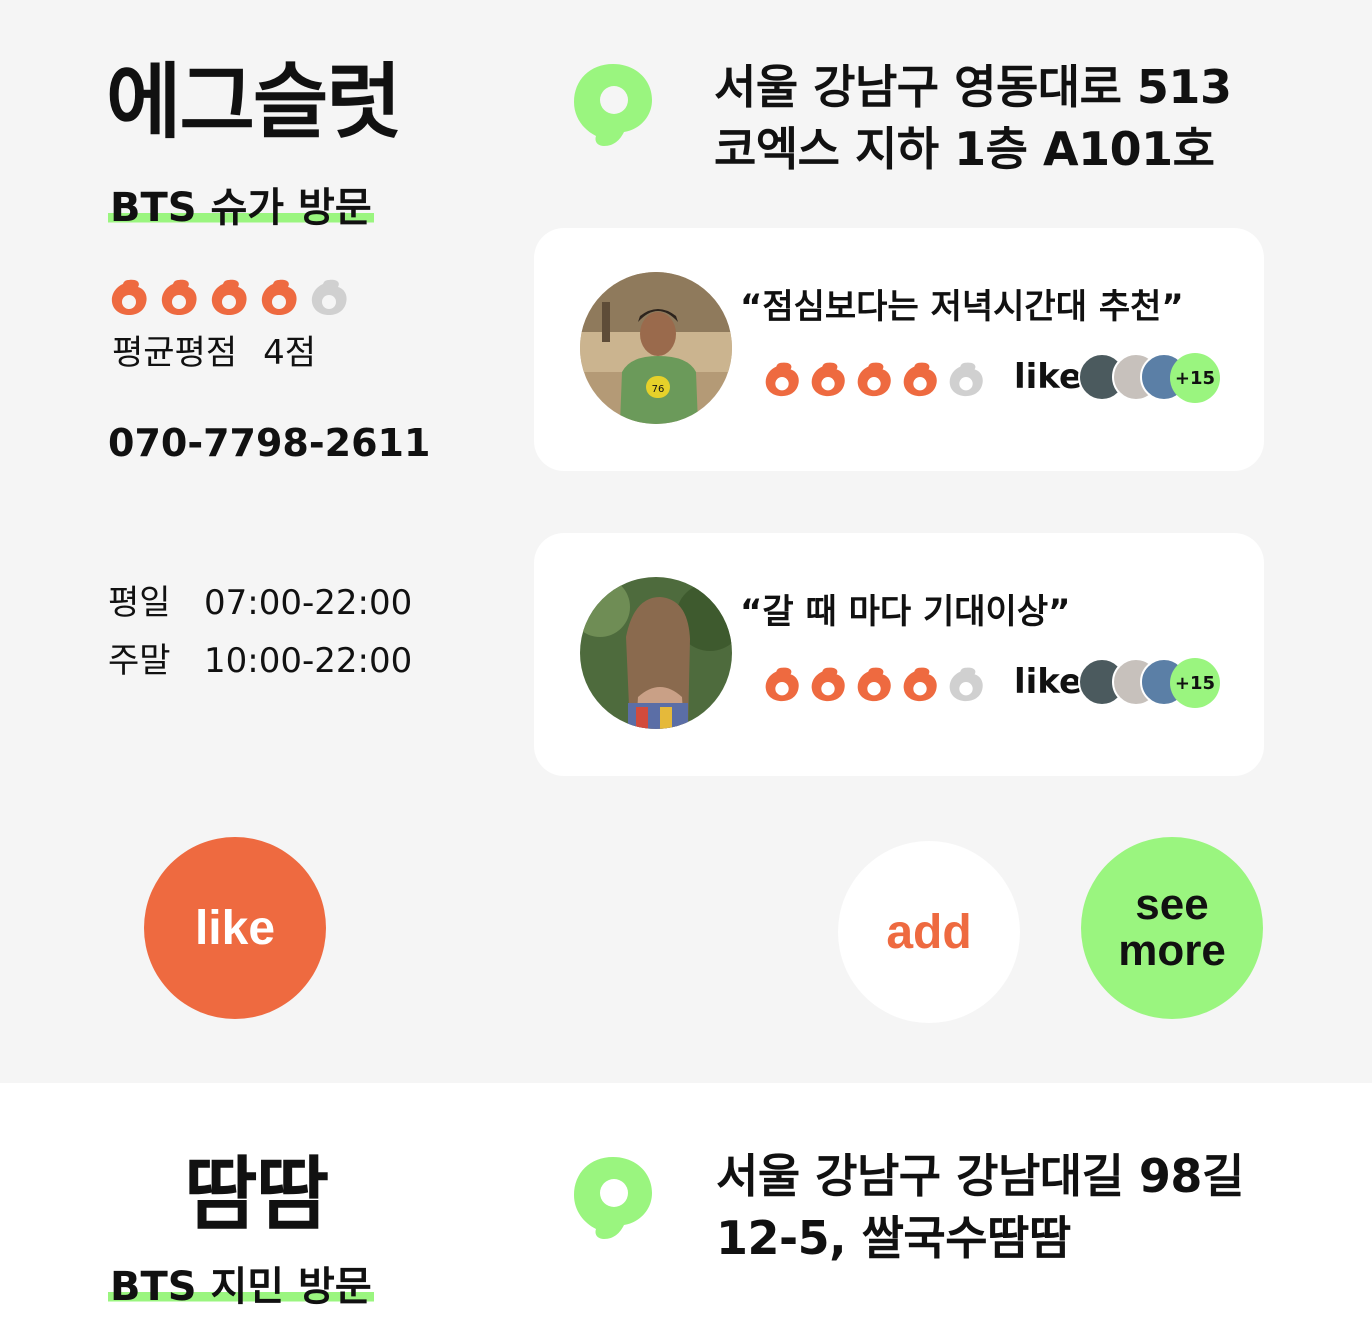 Image resolution: width=1372 pixels, height=1320 pixels. I want to click on review-quote: “갈 때 마다 기대이상”, so click(905, 612).